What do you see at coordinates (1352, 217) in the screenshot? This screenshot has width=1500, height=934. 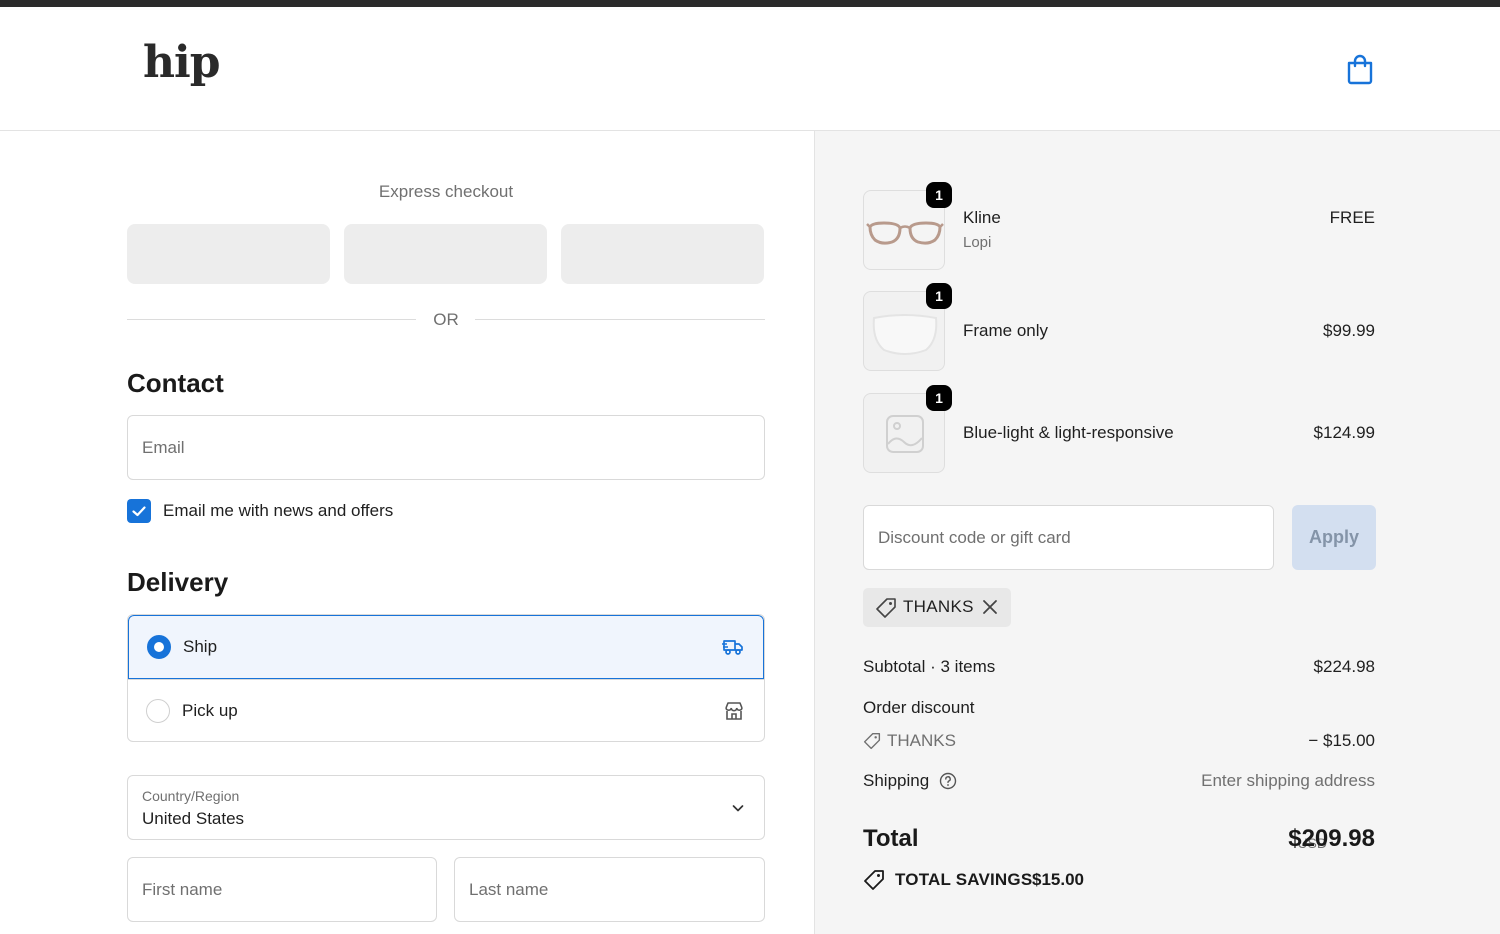 I see `item-price: FREE` at bounding box center [1352, 217].